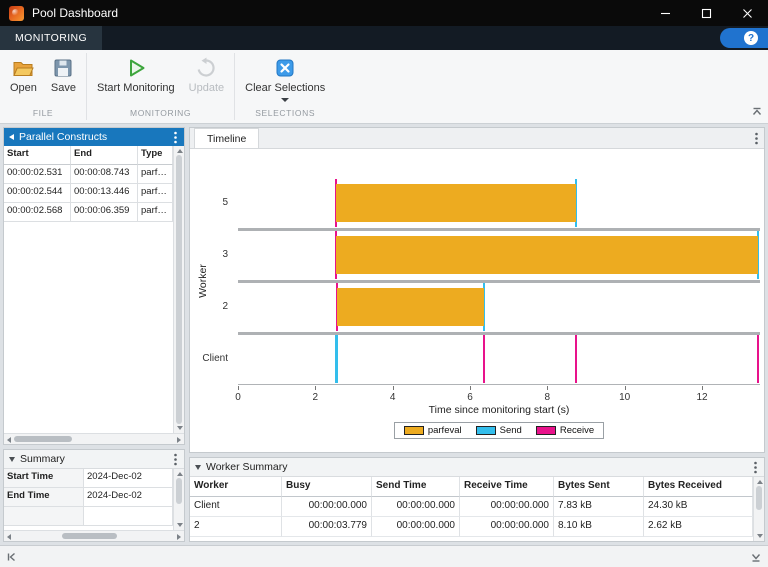  What do you see at coordinates (37, 193) in the screenshot?
I see `table-cell: 00:00:02.544` at bounding box center [37, 193].